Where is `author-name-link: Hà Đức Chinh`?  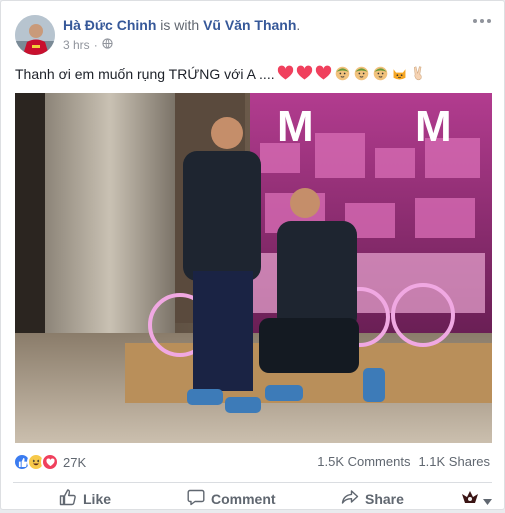
author-name-link: Hà Đức Chinh is located at coordinates (109, 25).